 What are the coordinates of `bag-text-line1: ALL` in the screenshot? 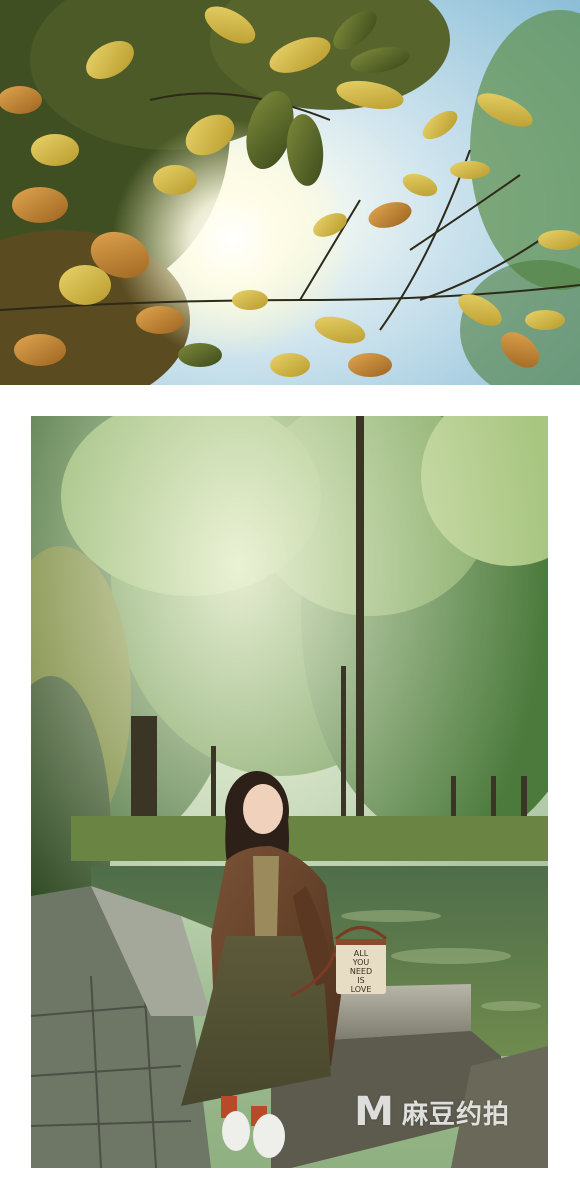 It's located at (361, 953).